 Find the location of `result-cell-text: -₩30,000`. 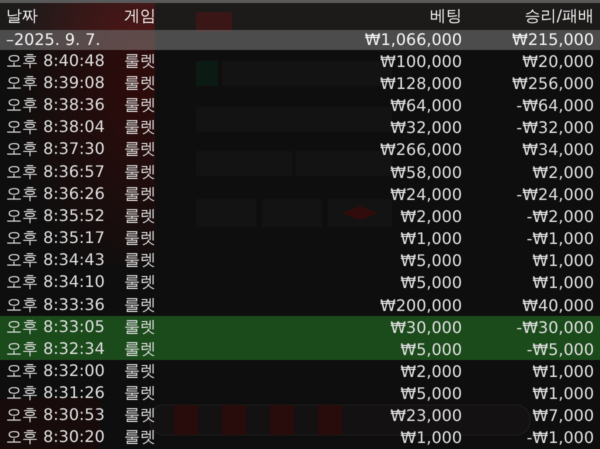

result-cell-text: -₩30,000 is located at coordinates (554, 327).